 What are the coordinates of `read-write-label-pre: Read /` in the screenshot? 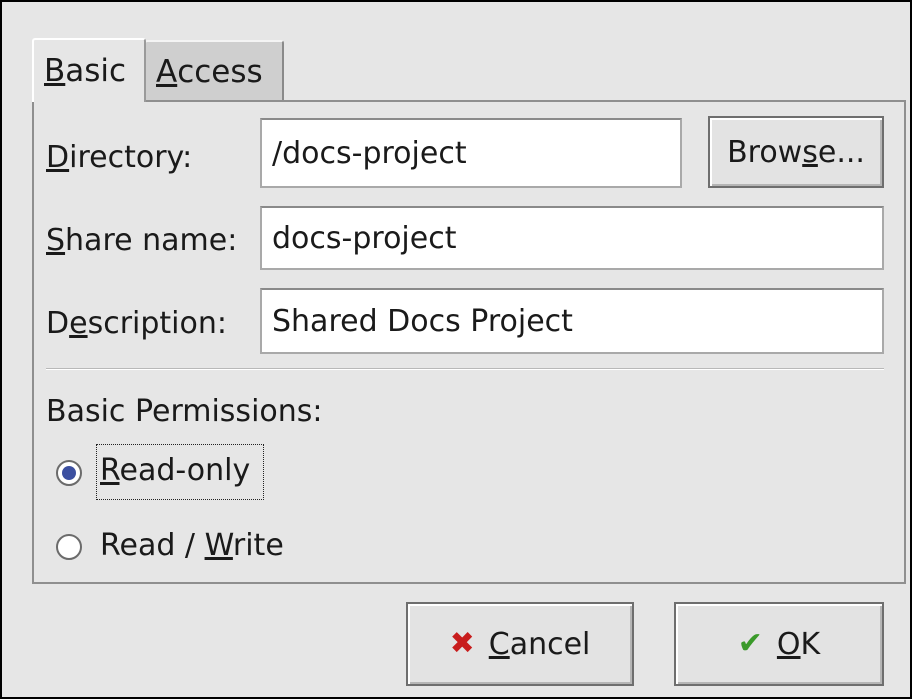 It's located at (152, 545).